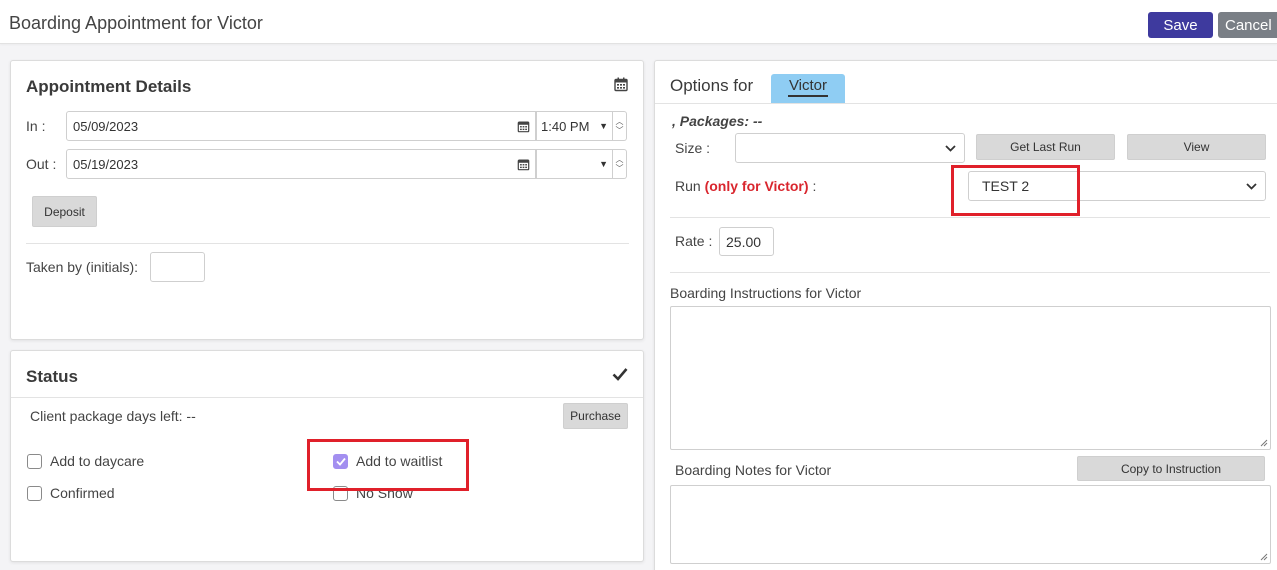 Image resolution: width=1277 pixels, height=570 pixels. I want to click on size-label: Size :, so click(693, 148).